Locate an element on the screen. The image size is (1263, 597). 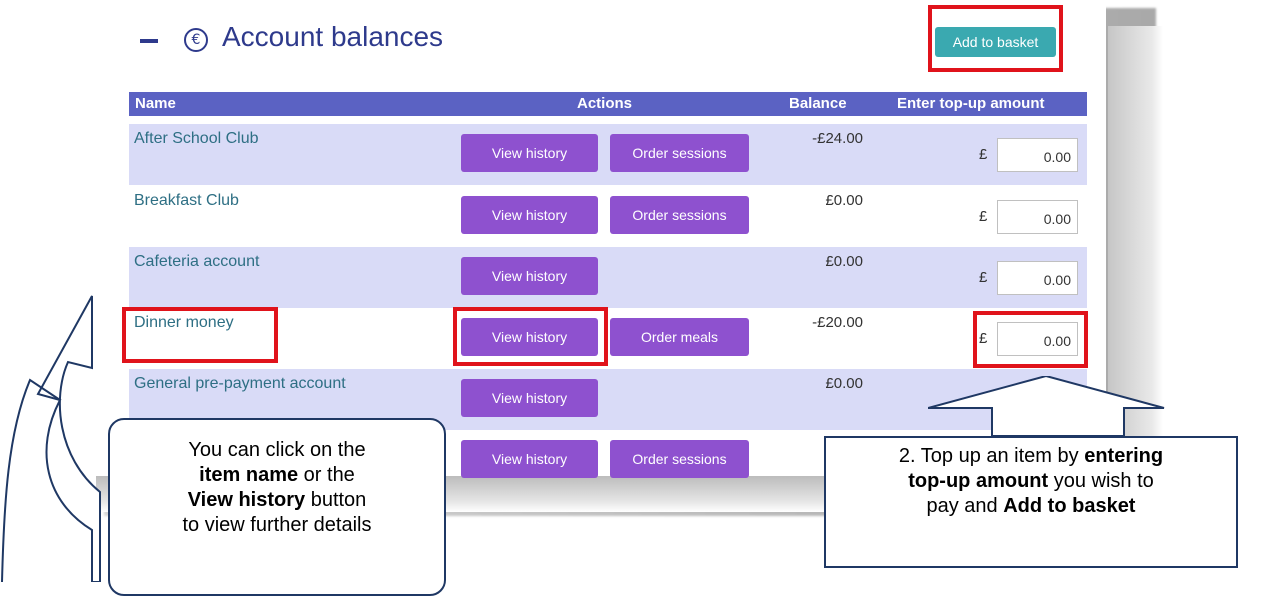
callout-line: View history button is located at coordinates (277, 500).